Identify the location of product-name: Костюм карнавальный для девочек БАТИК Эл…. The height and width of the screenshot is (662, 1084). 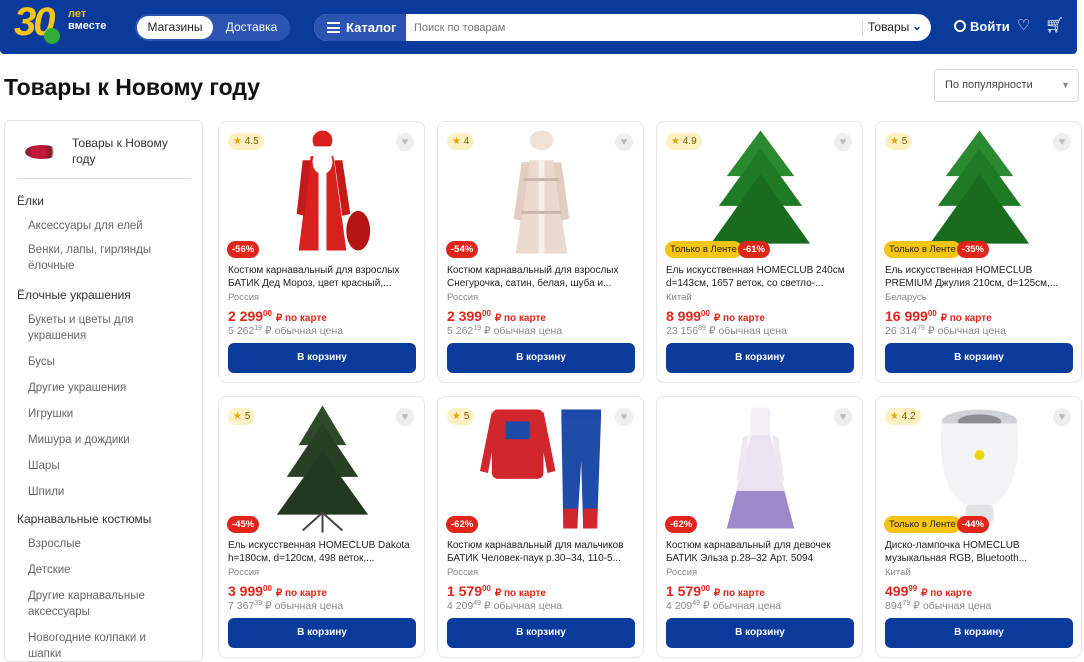
(761, 552).